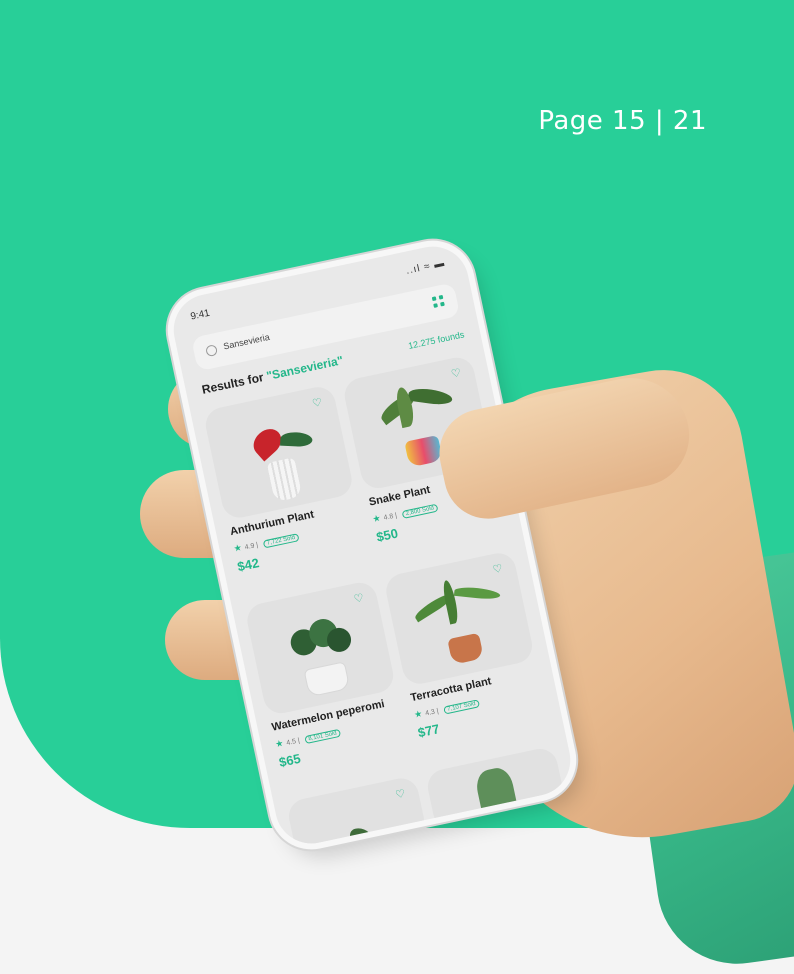 This screenshot has height=974, width=794. What do you see at coordinates (423, 451) in the screenshot?
I see `patterned-pot` at bounding box center [423, 451].